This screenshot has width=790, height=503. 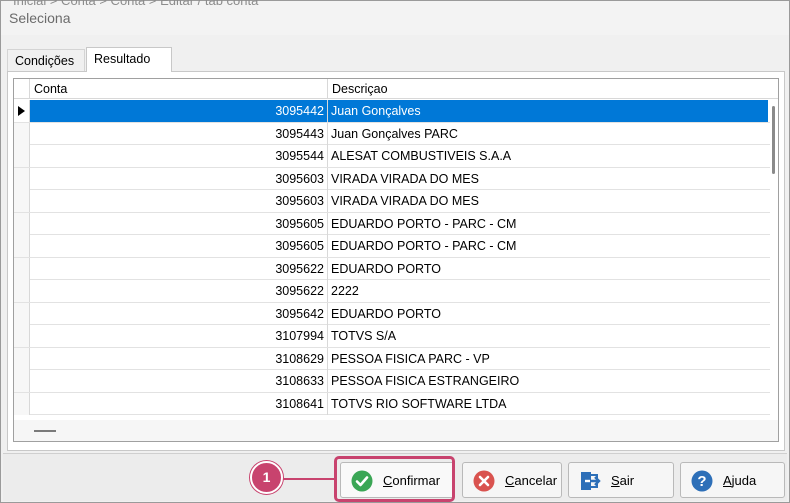 What do you see at coordinates (773, 140) in the screenshot?
I see `vertical-scroll-thumb` at bounding box center [773, 140].